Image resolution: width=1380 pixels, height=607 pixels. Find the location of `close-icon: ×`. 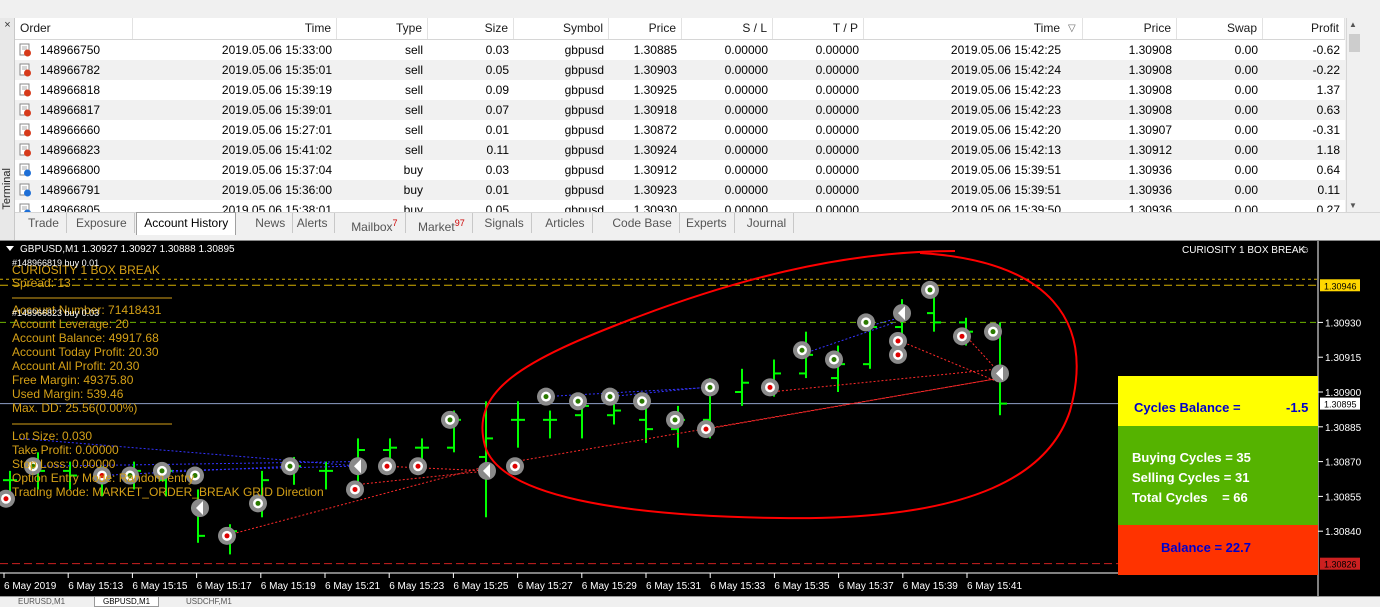

close-icon: × is located at coordinates (7, 25).